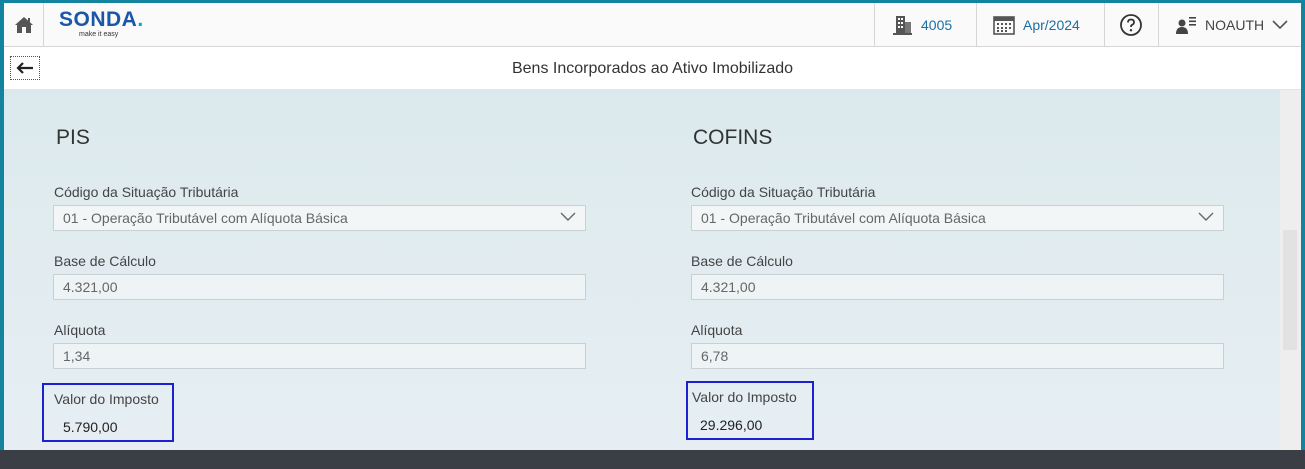  I want to click on user-icon, so click(1186, 25).